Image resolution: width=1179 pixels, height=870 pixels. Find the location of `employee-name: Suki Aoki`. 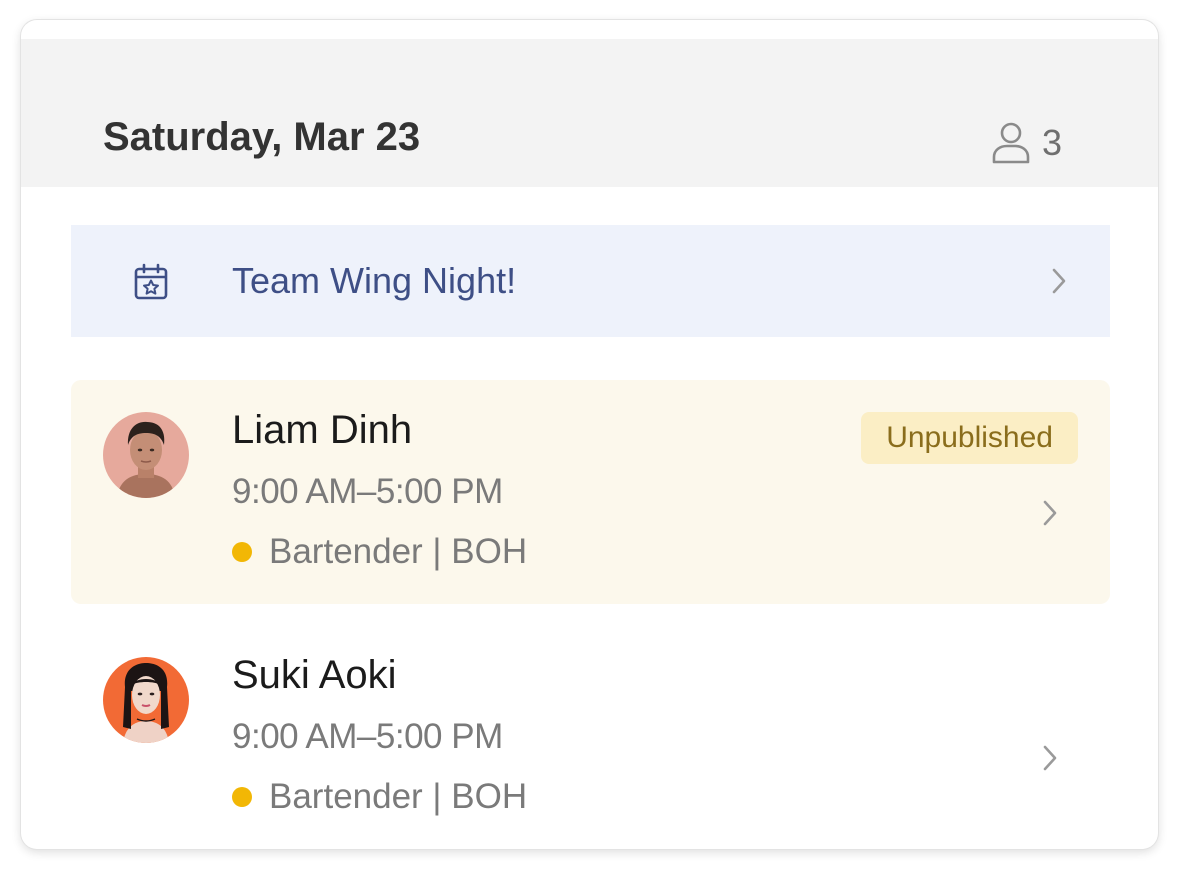

employee-name: Suki Aoki is located at coordinates (314, 675).